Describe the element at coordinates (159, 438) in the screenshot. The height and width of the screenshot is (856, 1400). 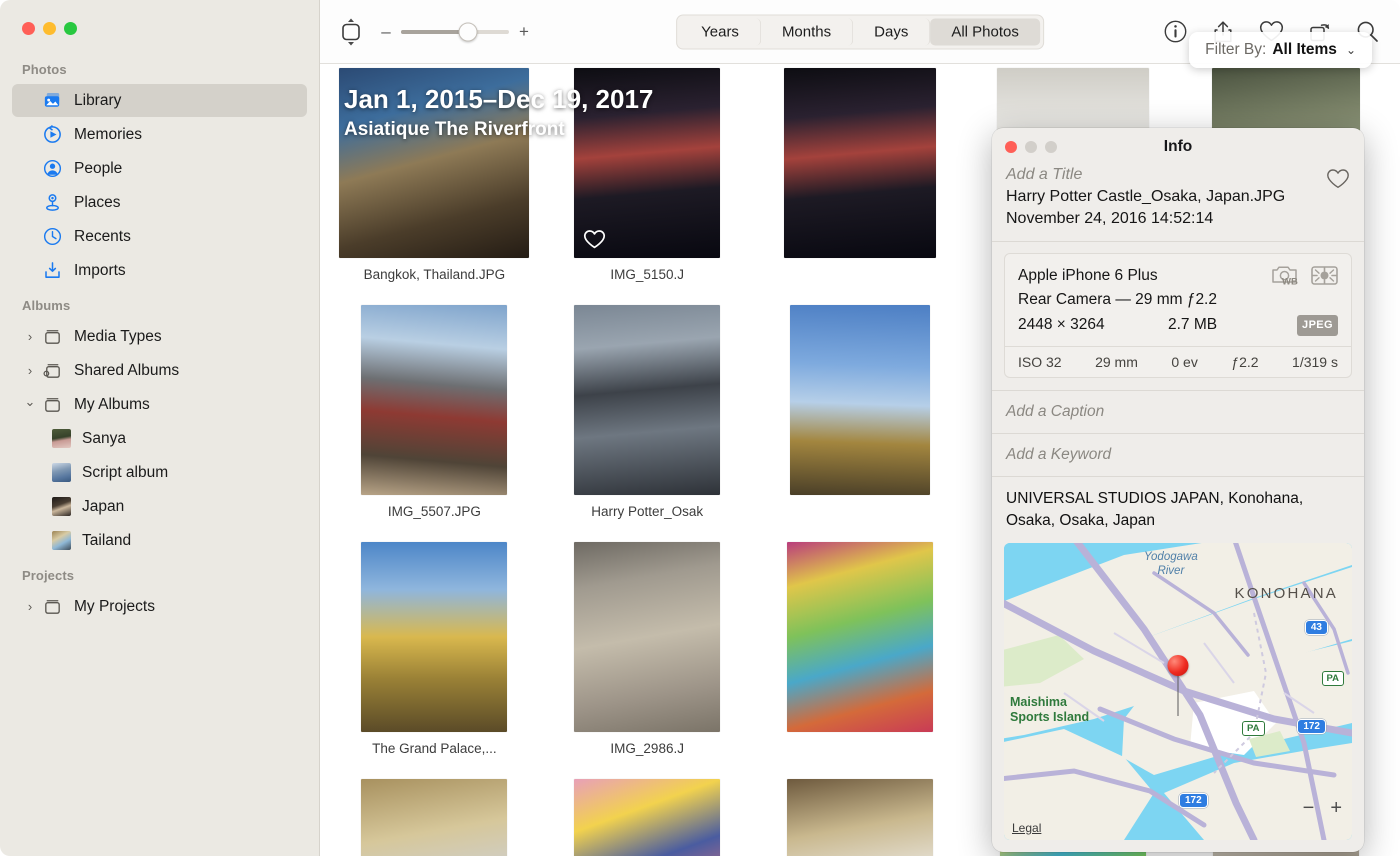
I see `sidebar-item-sanya: Sanya` at that location.